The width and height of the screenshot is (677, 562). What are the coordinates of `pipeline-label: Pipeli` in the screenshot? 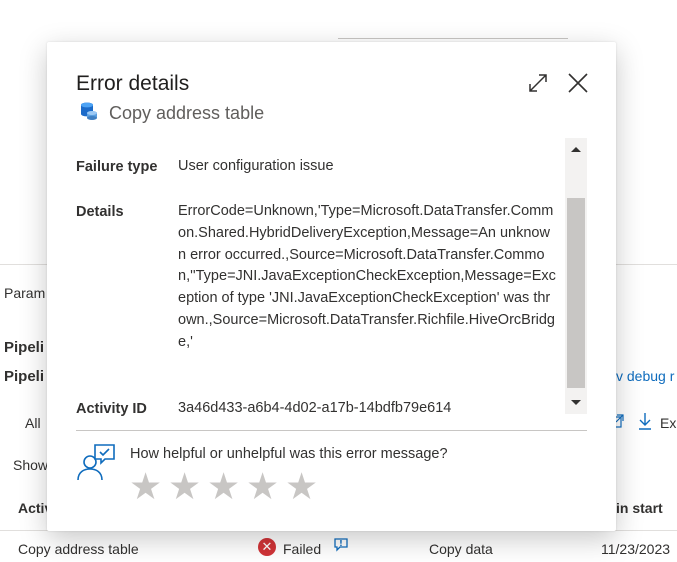 It's located at (24, 347).